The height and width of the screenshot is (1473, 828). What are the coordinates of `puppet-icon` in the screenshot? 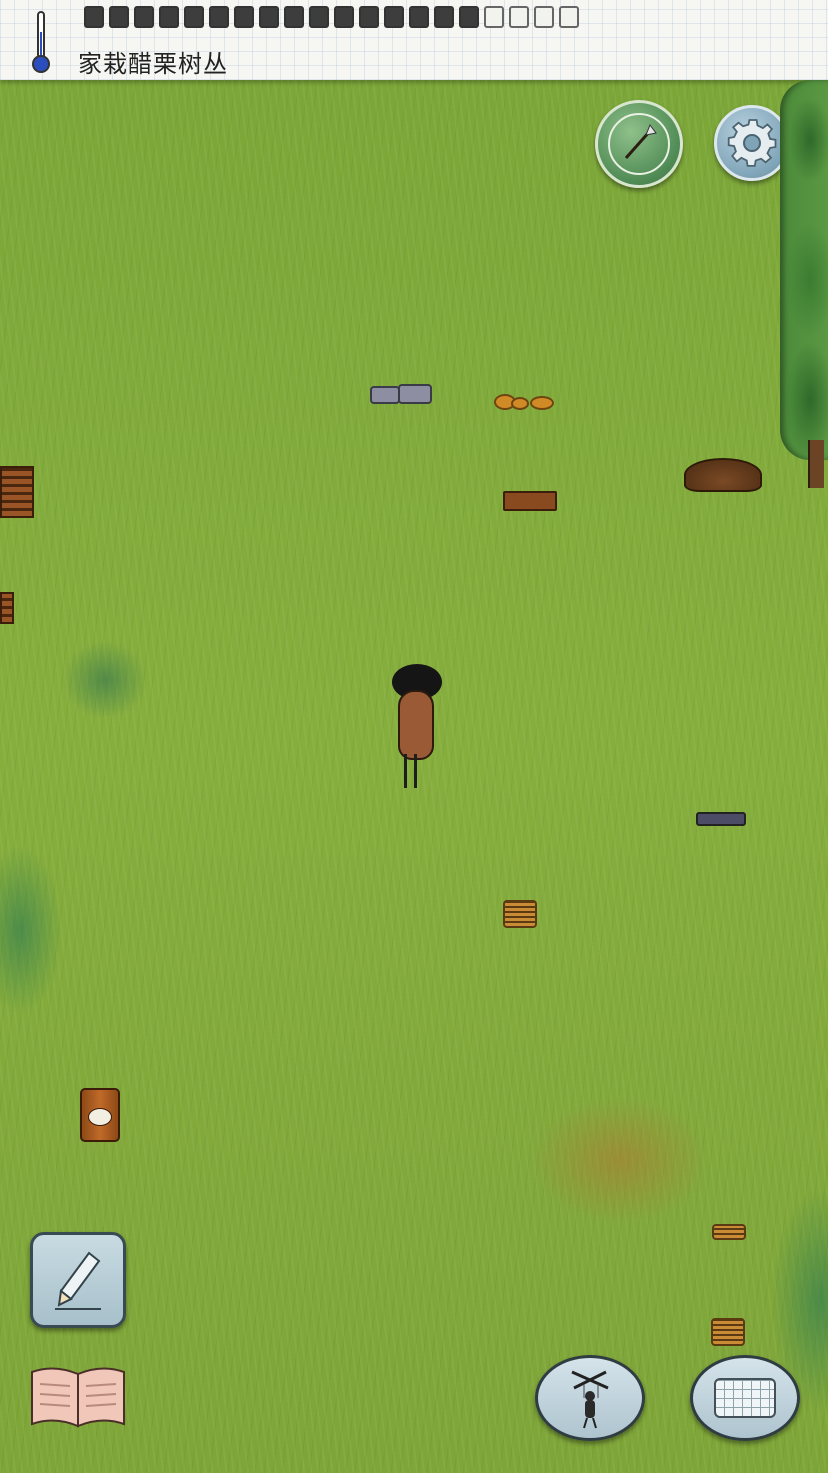 It's located at (590, 1399).